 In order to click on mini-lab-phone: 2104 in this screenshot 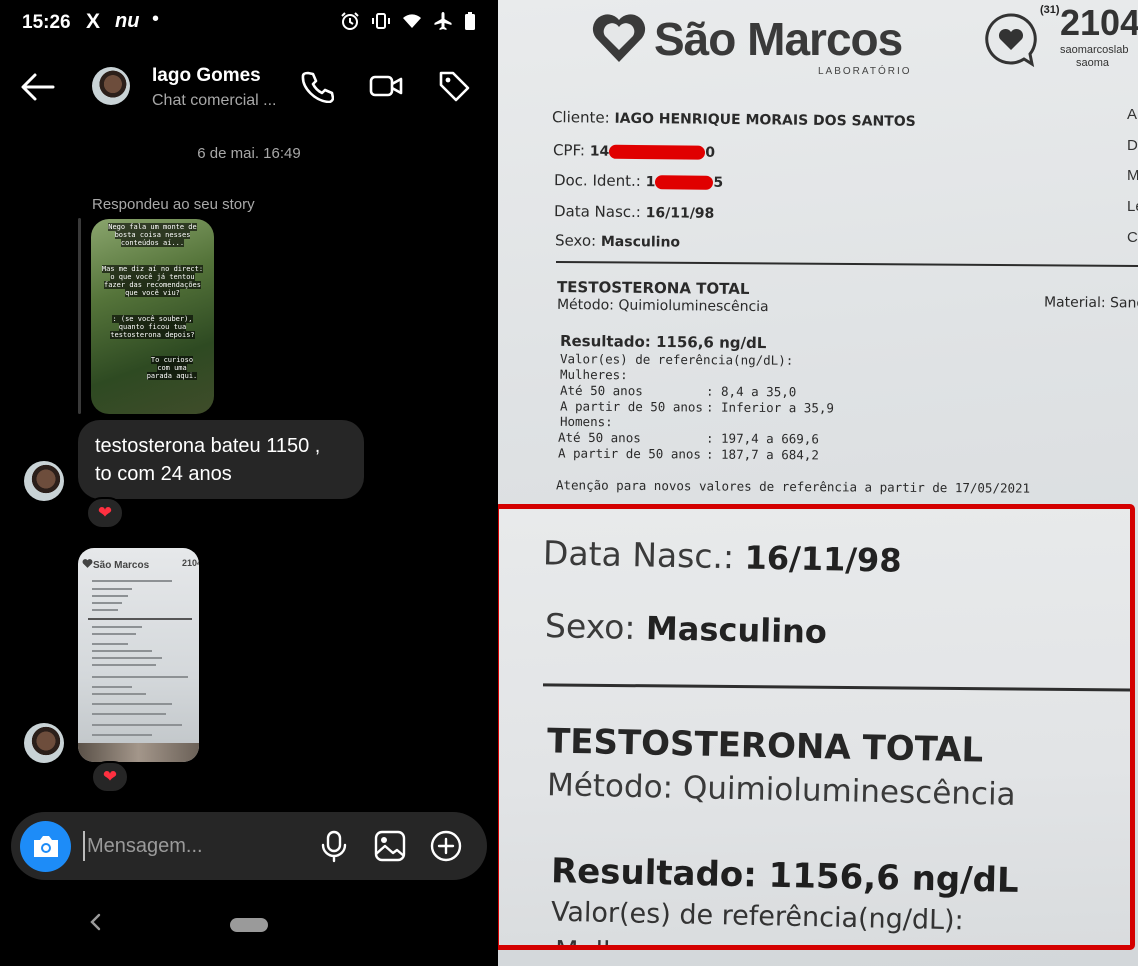, I will do `click(190, 563)`.